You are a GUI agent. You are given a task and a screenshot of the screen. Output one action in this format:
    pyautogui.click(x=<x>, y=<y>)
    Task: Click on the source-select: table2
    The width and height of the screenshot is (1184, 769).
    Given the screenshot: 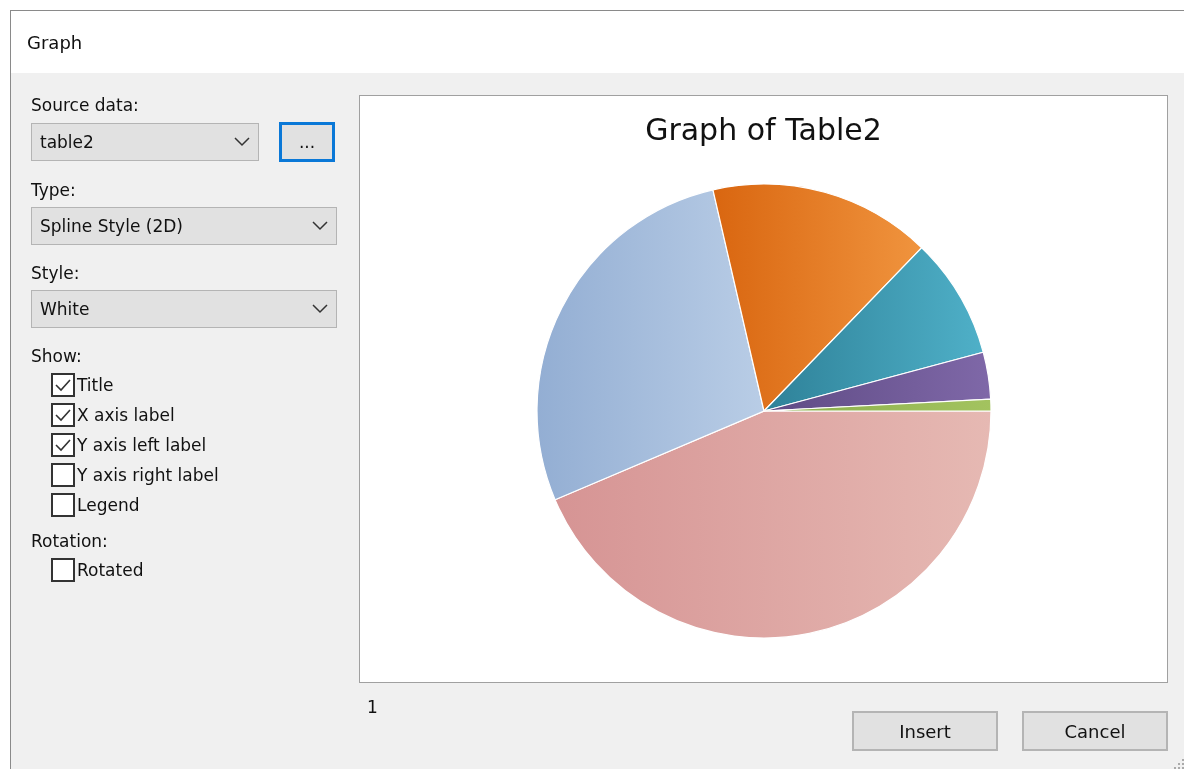 What is the action you would take?
    pyautogui.click(x=145, y=142)
    